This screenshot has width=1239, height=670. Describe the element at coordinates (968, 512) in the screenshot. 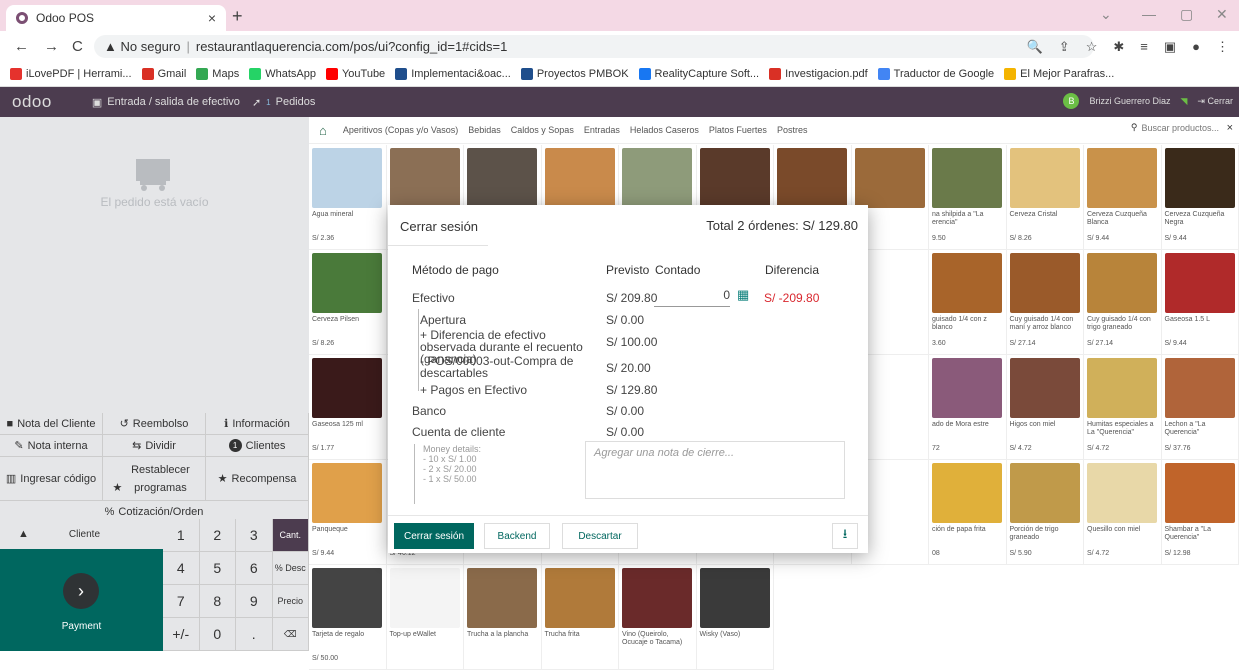

I see `product-card: ción de papa frita08` at that location.